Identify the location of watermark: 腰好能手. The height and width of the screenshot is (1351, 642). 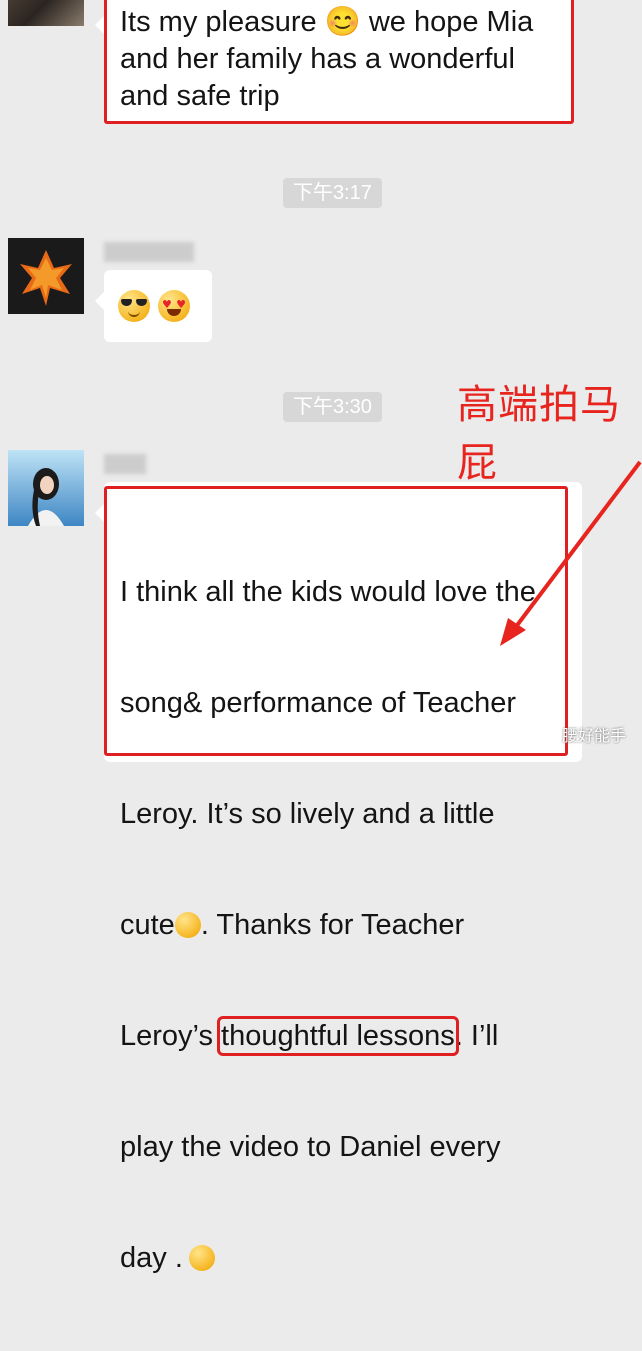
(594, 735).